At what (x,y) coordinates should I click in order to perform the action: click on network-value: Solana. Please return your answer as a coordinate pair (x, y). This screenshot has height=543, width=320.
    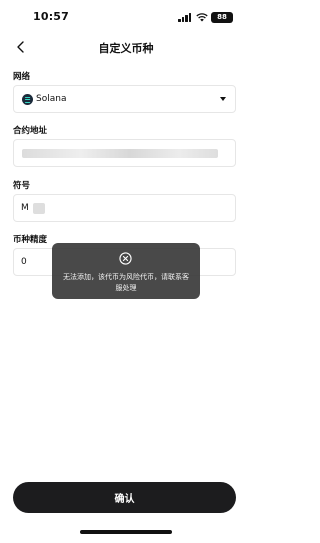
    Looking at the image, I should click on (51, 99).